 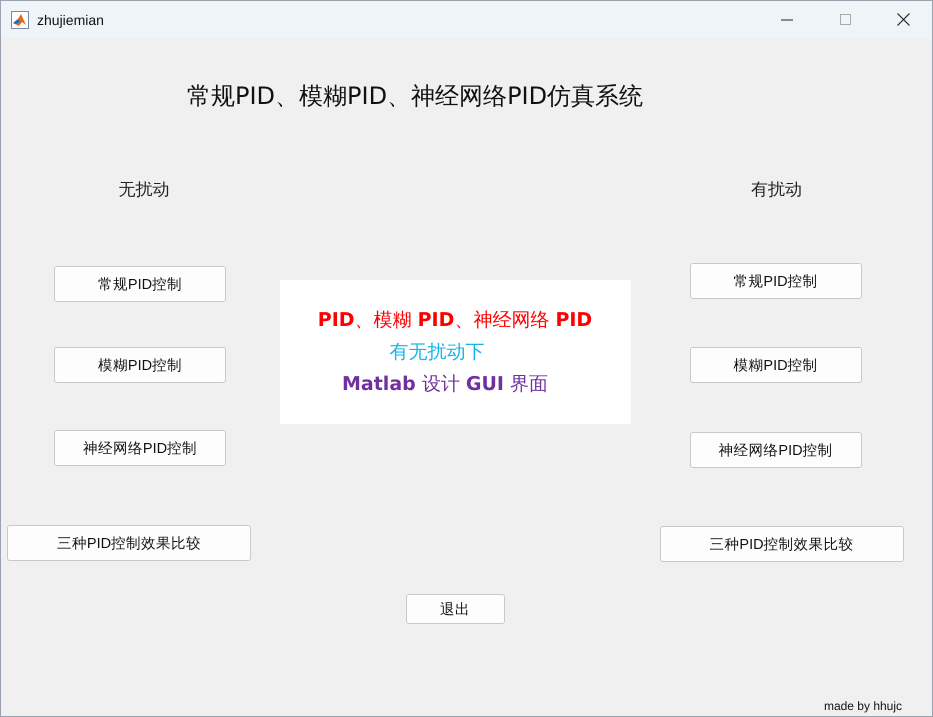 What do you see at coordinates (455, 320) in the screenshot?
I see `banner-text: PID、模糊 PID、神经网络 PID` at bounding box center [455, 320].